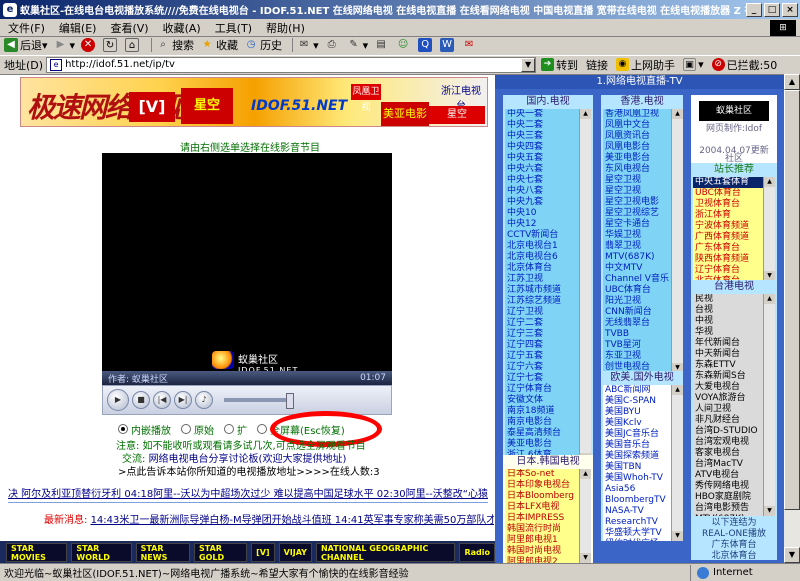 The height and width of the screenshot is (581, 800). I want to click on channel-item: 宁波体育频道, so click(728, 226).